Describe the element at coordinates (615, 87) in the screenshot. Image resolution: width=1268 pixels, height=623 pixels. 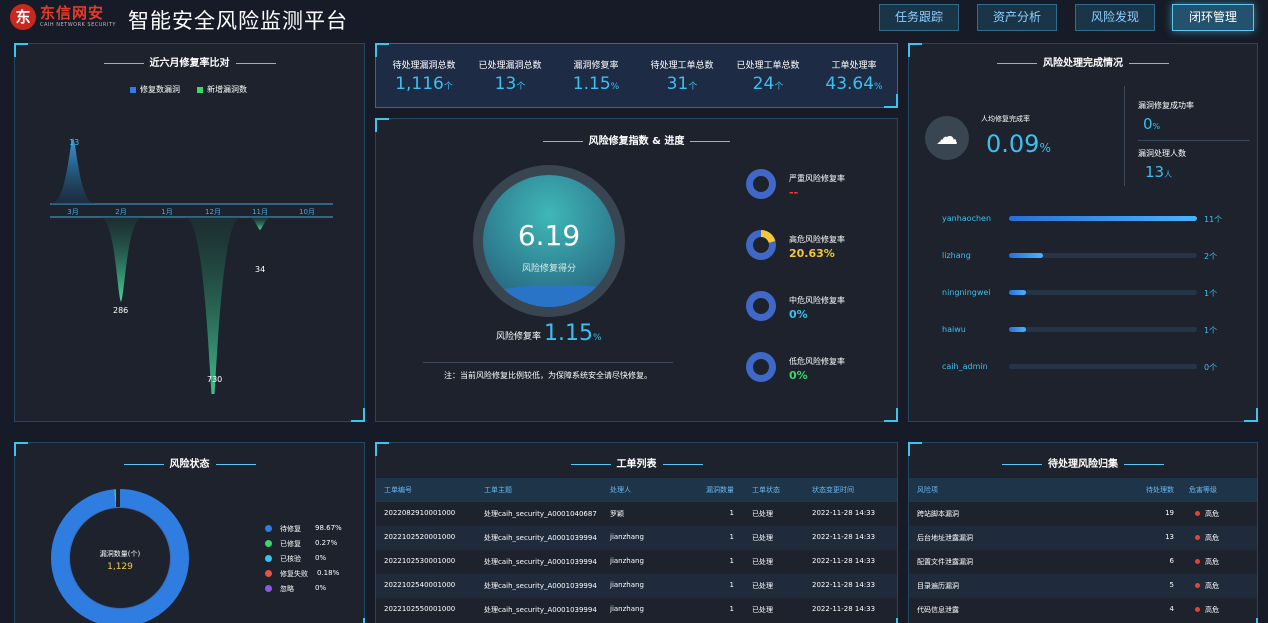
I see `stat-unit: %` at that location.